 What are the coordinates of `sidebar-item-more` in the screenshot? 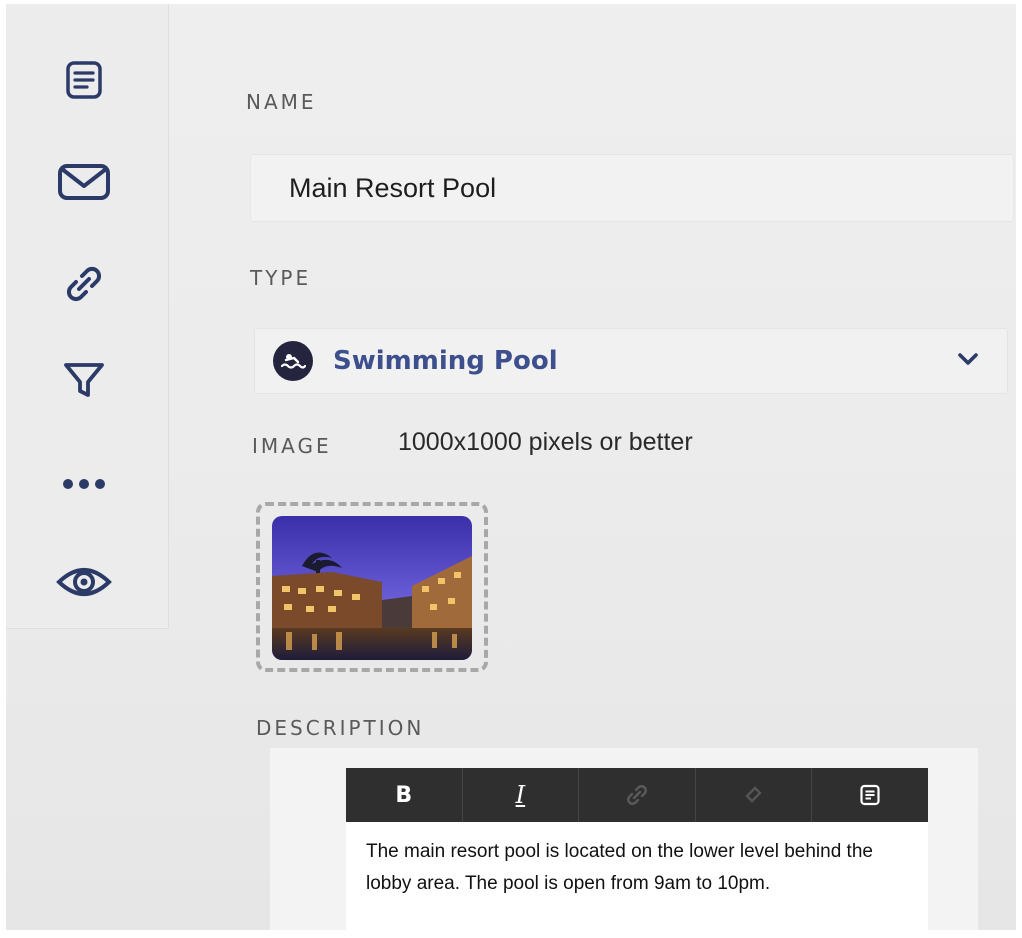 It's located at (84, 484).